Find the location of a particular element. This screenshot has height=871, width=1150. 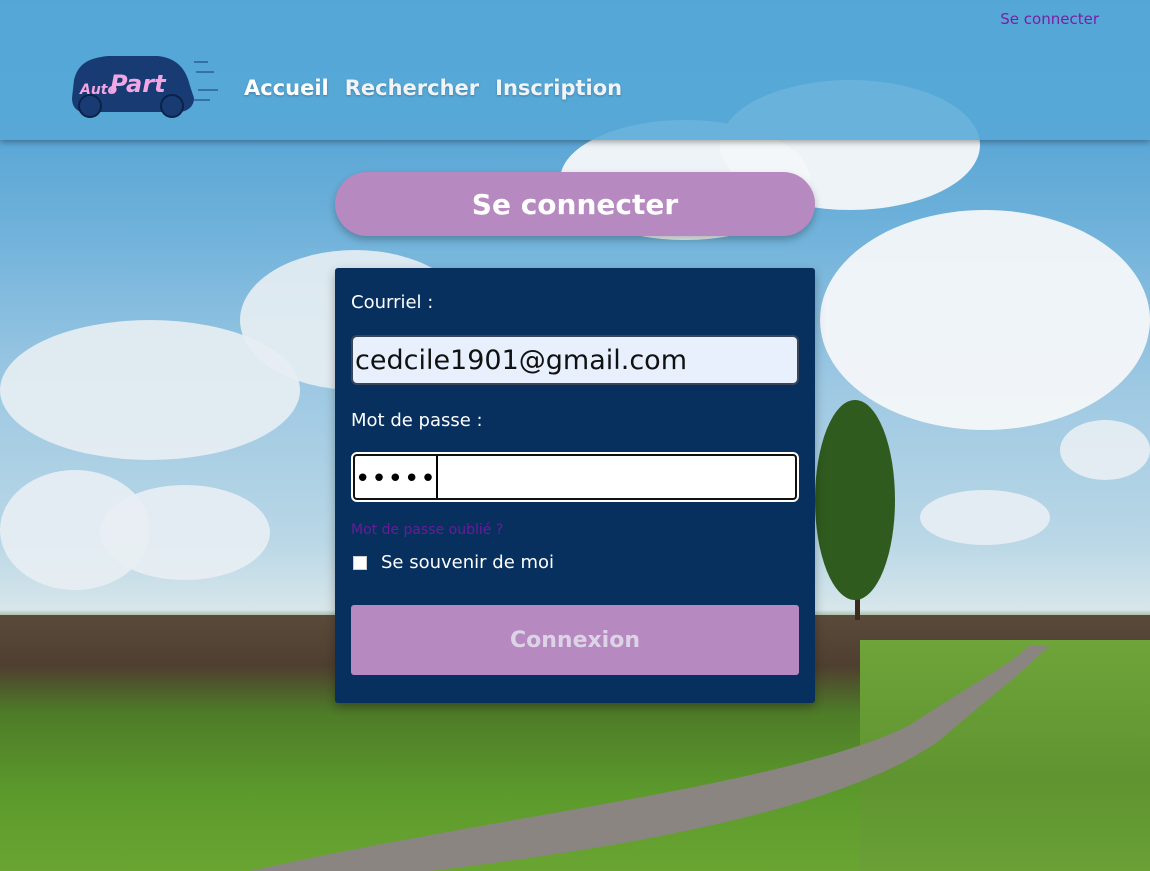

connexion-button: Connexion is located at coordinates (575, 640).